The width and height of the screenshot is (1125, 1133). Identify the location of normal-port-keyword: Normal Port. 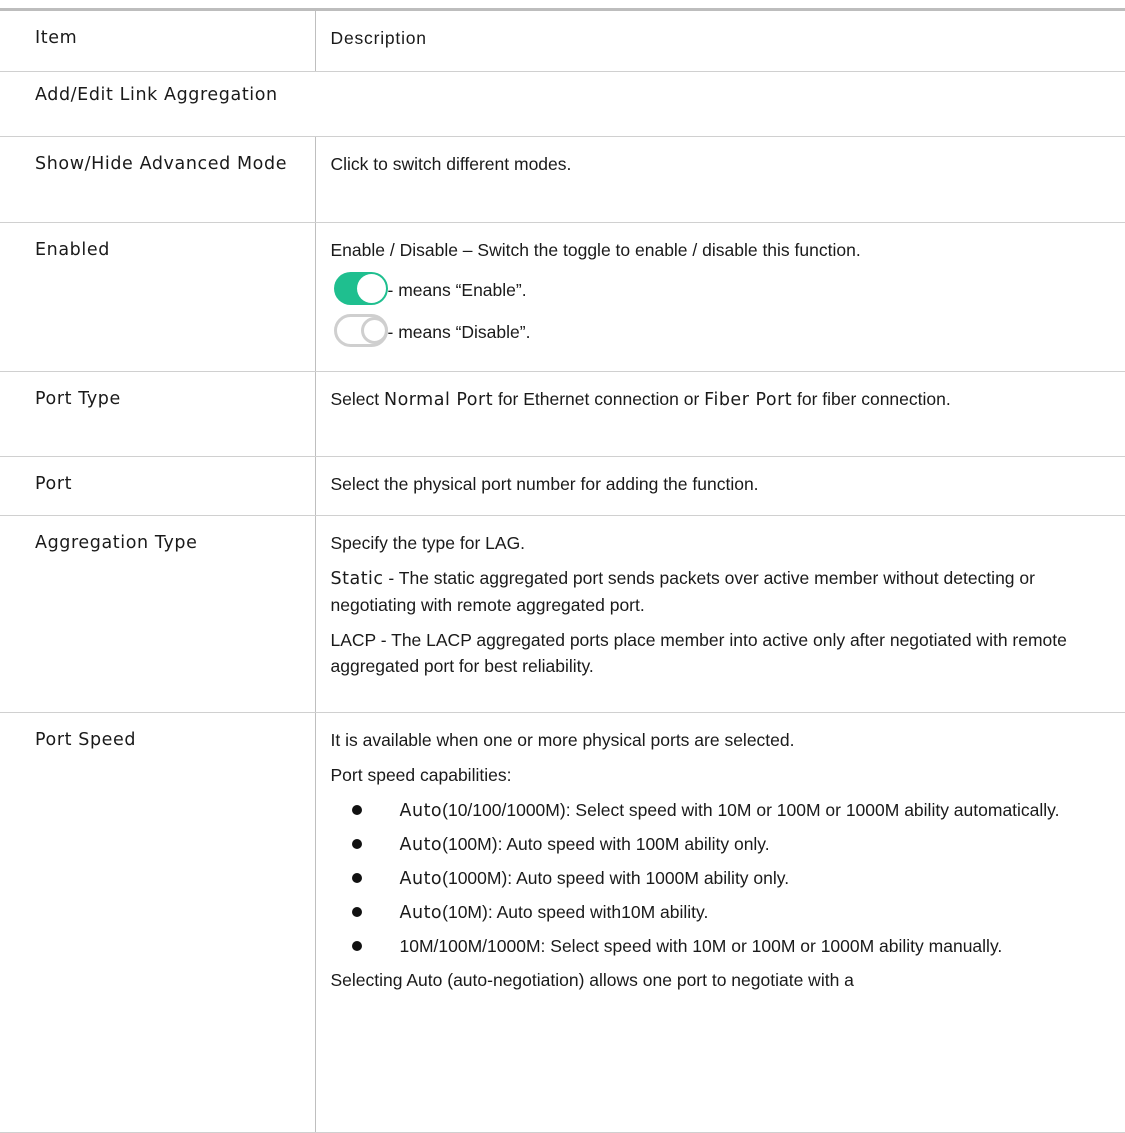
(439, 400).